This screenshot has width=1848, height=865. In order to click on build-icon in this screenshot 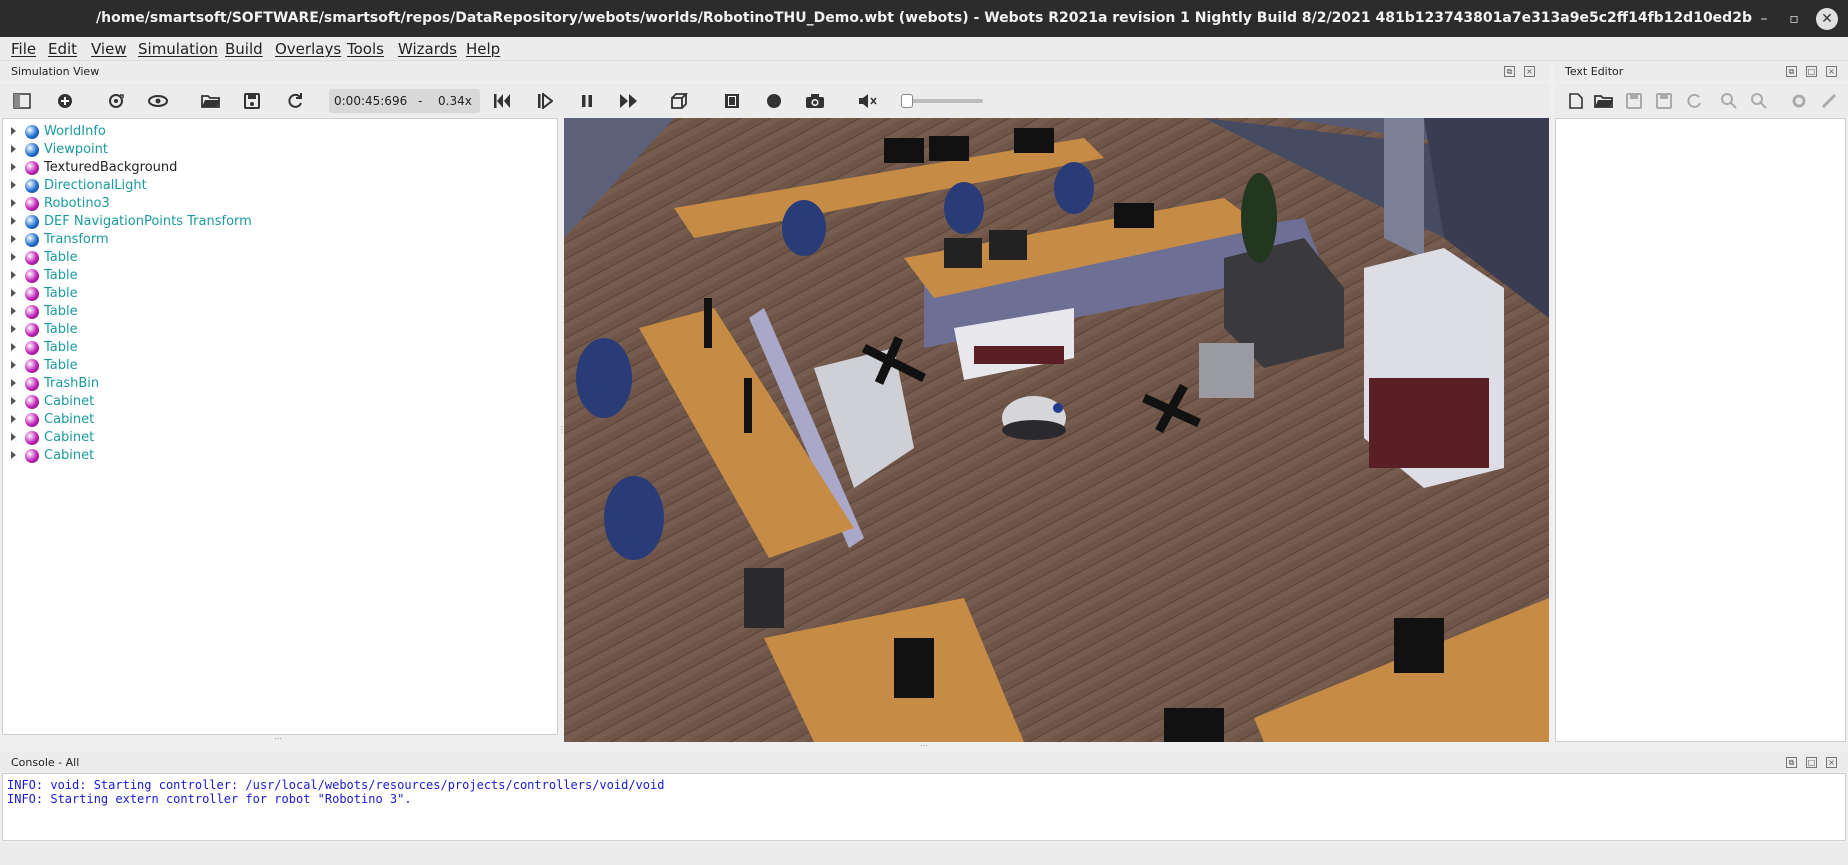, I will do `click(1799, 101)`.